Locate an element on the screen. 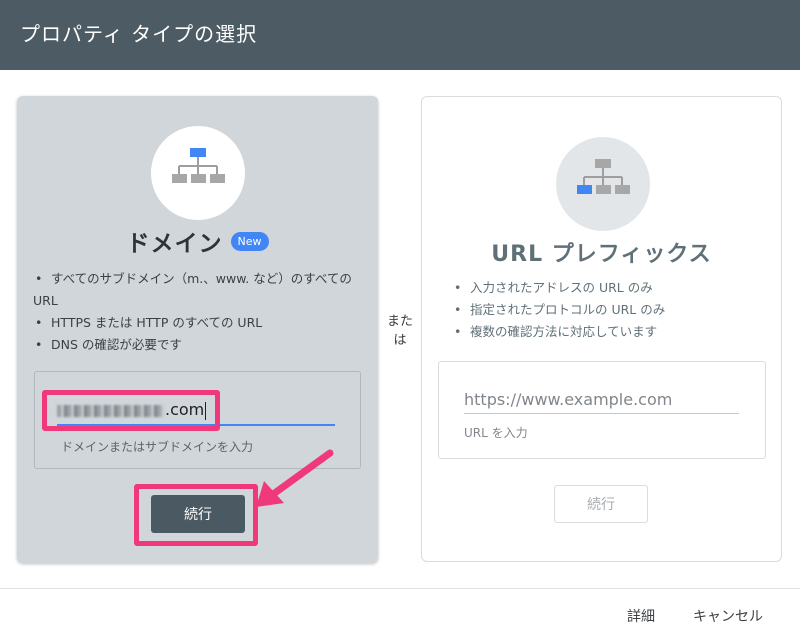  url-input is located at coordinates (601, 399).